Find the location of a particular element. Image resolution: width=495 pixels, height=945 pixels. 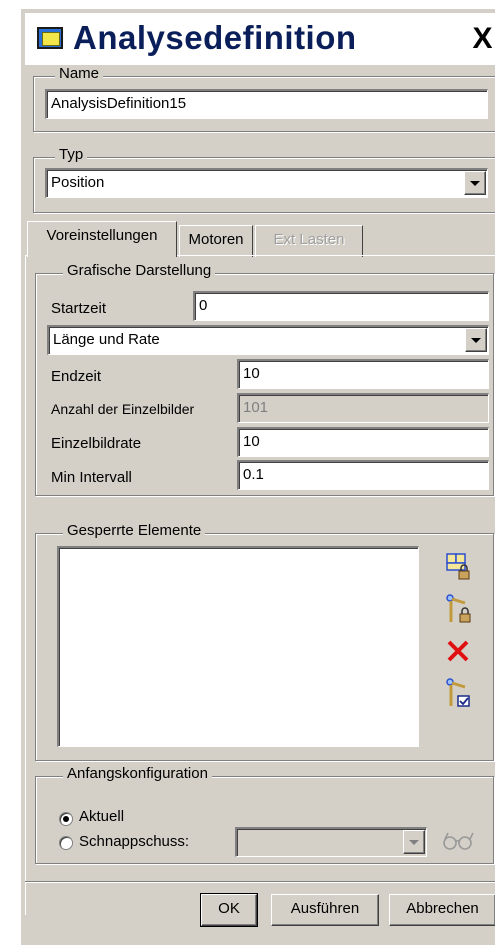

window-title: Analysedefinition is located at coordinates (215, 37).